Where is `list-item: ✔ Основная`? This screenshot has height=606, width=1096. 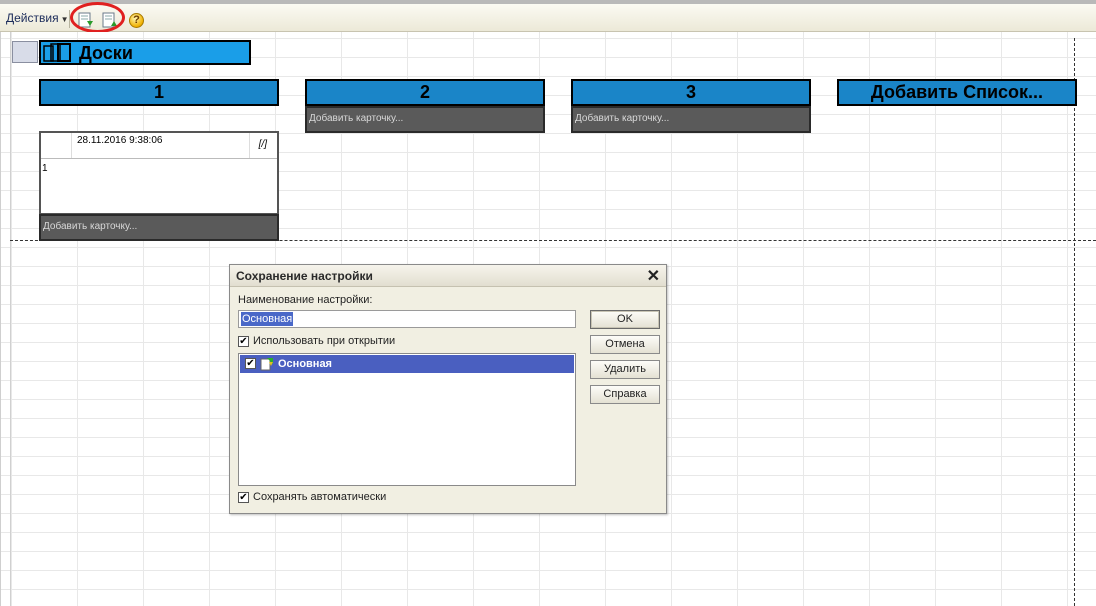
list-item: ✔ Основная is located at coordinates (407, 364).